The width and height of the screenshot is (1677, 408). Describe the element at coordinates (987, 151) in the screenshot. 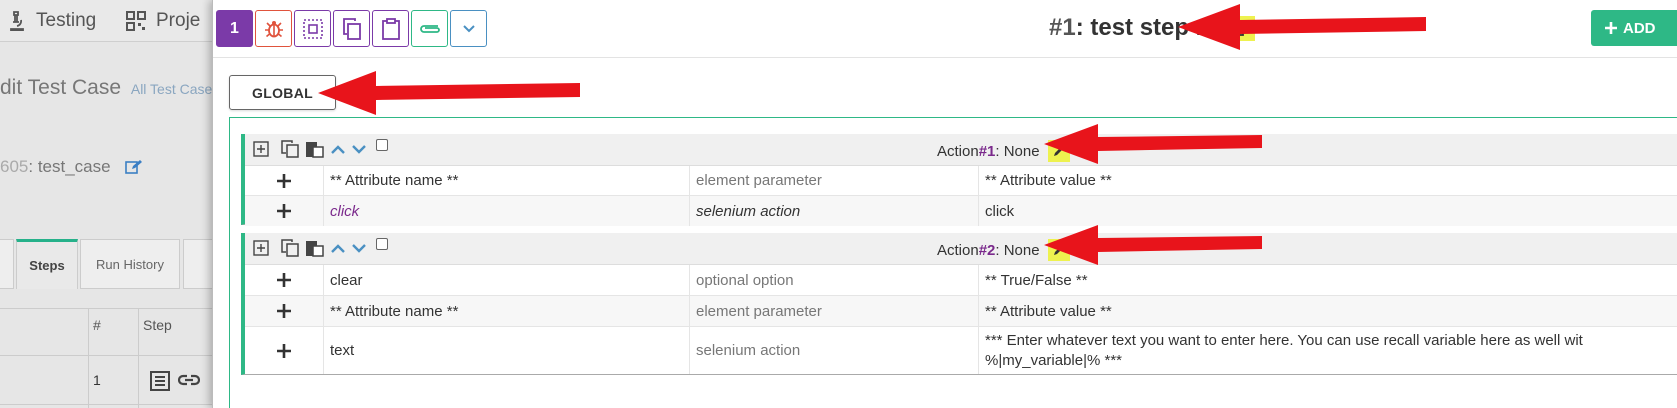

I see `action-number: #1` at that location.